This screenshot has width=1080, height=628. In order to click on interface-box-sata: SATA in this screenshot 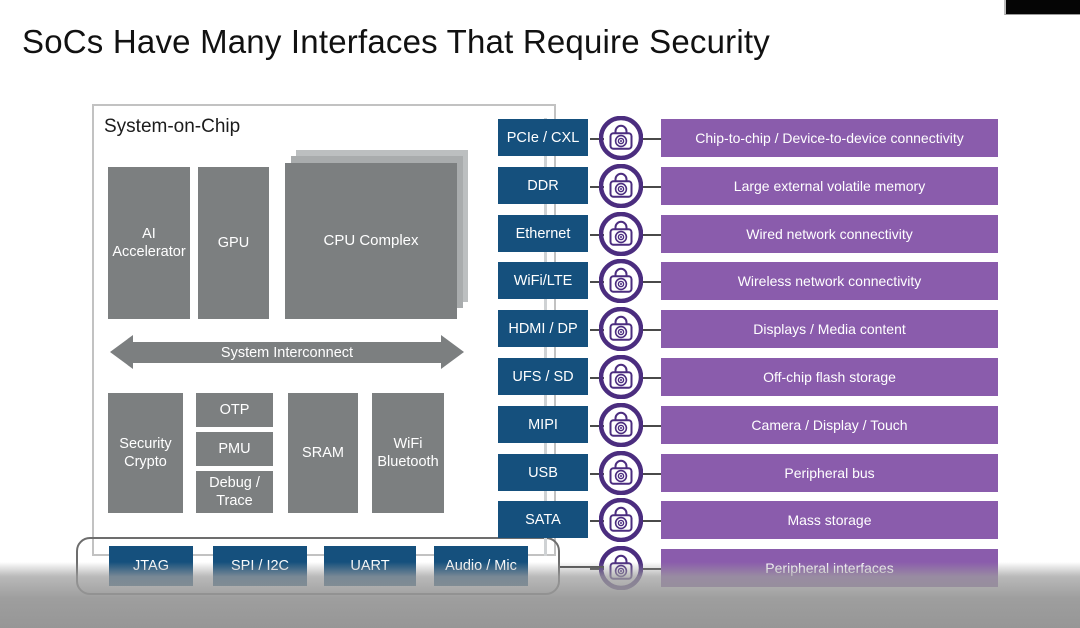, I will do `click(543, 519)`.